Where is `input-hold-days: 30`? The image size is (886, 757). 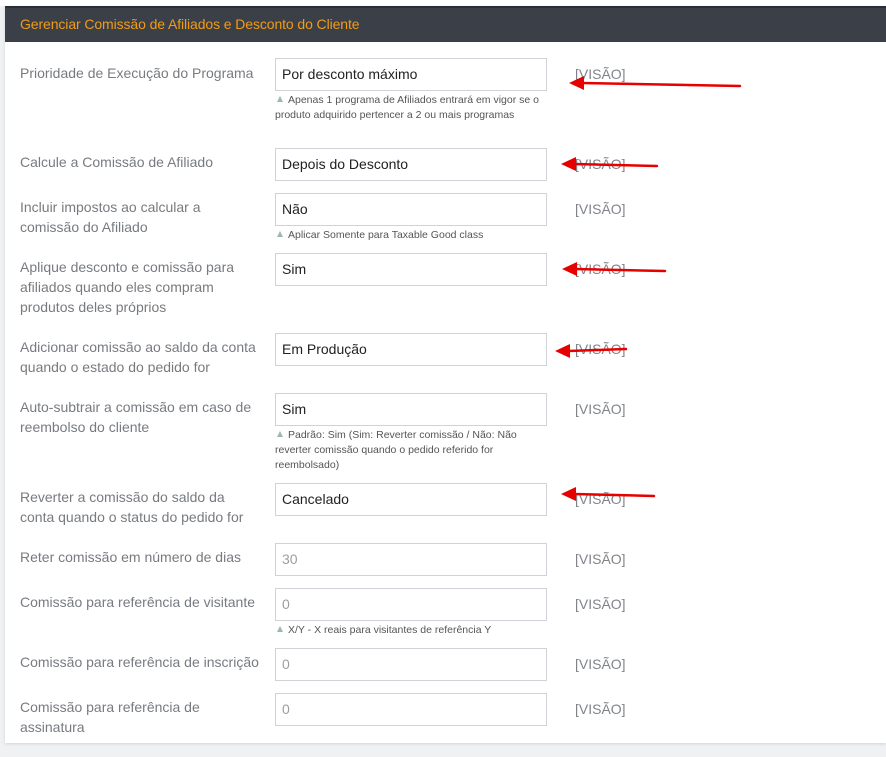
input-hold-days: 30 is located at coordinates (411, 559).